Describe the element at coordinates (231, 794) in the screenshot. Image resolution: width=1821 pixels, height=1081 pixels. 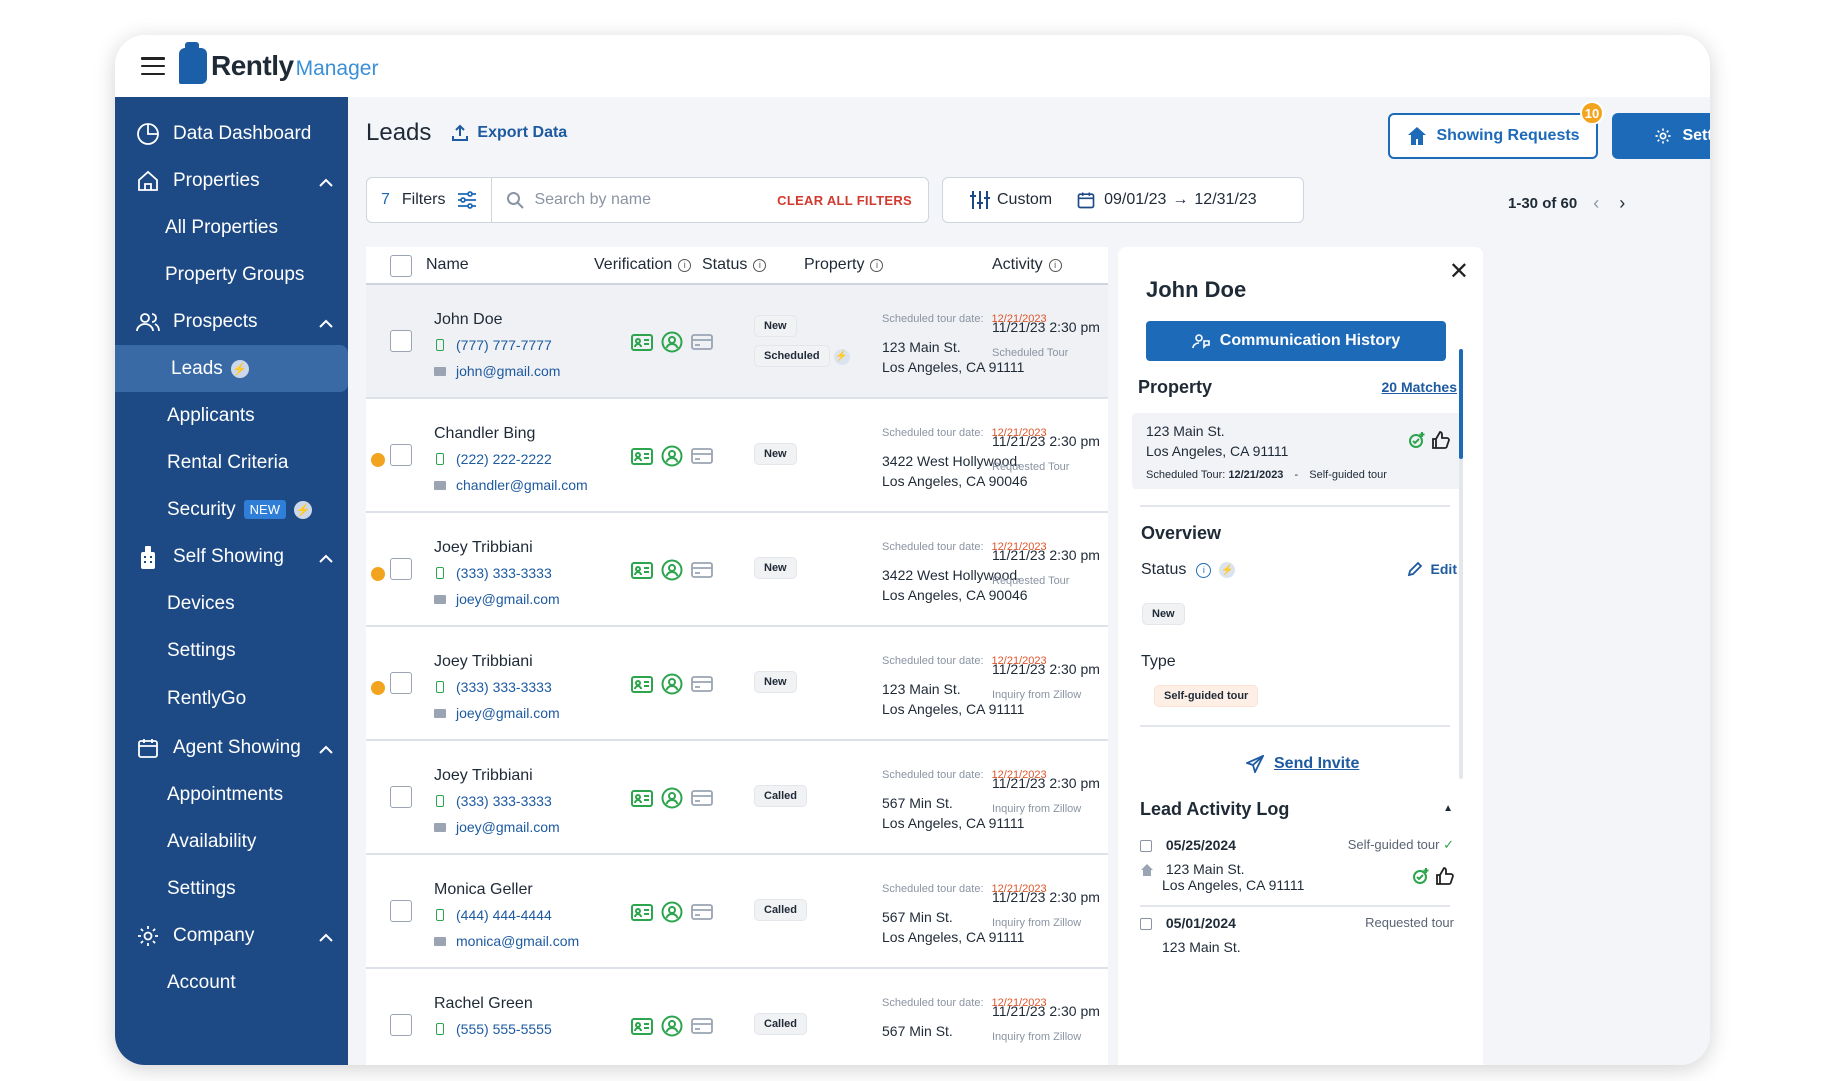
I see `sidebar-item-appointments: Appointments` at that location.